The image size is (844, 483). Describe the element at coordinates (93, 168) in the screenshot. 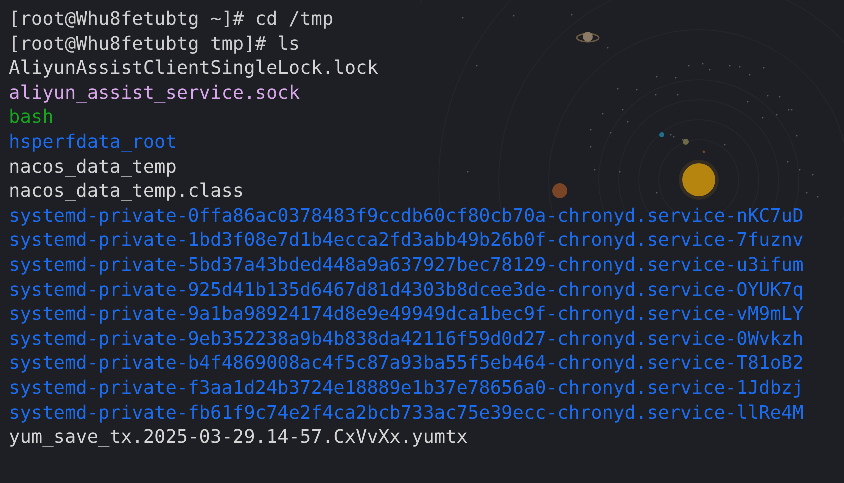

I see `file-name: nacos_data_temp` at that location.